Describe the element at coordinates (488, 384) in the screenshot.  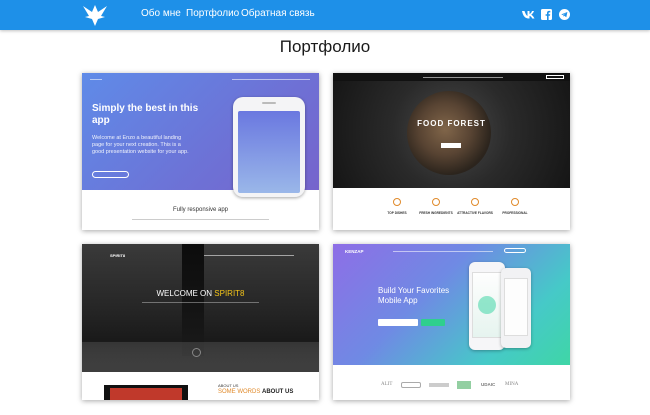
I see `partner-logo: UDAIC` at that location.